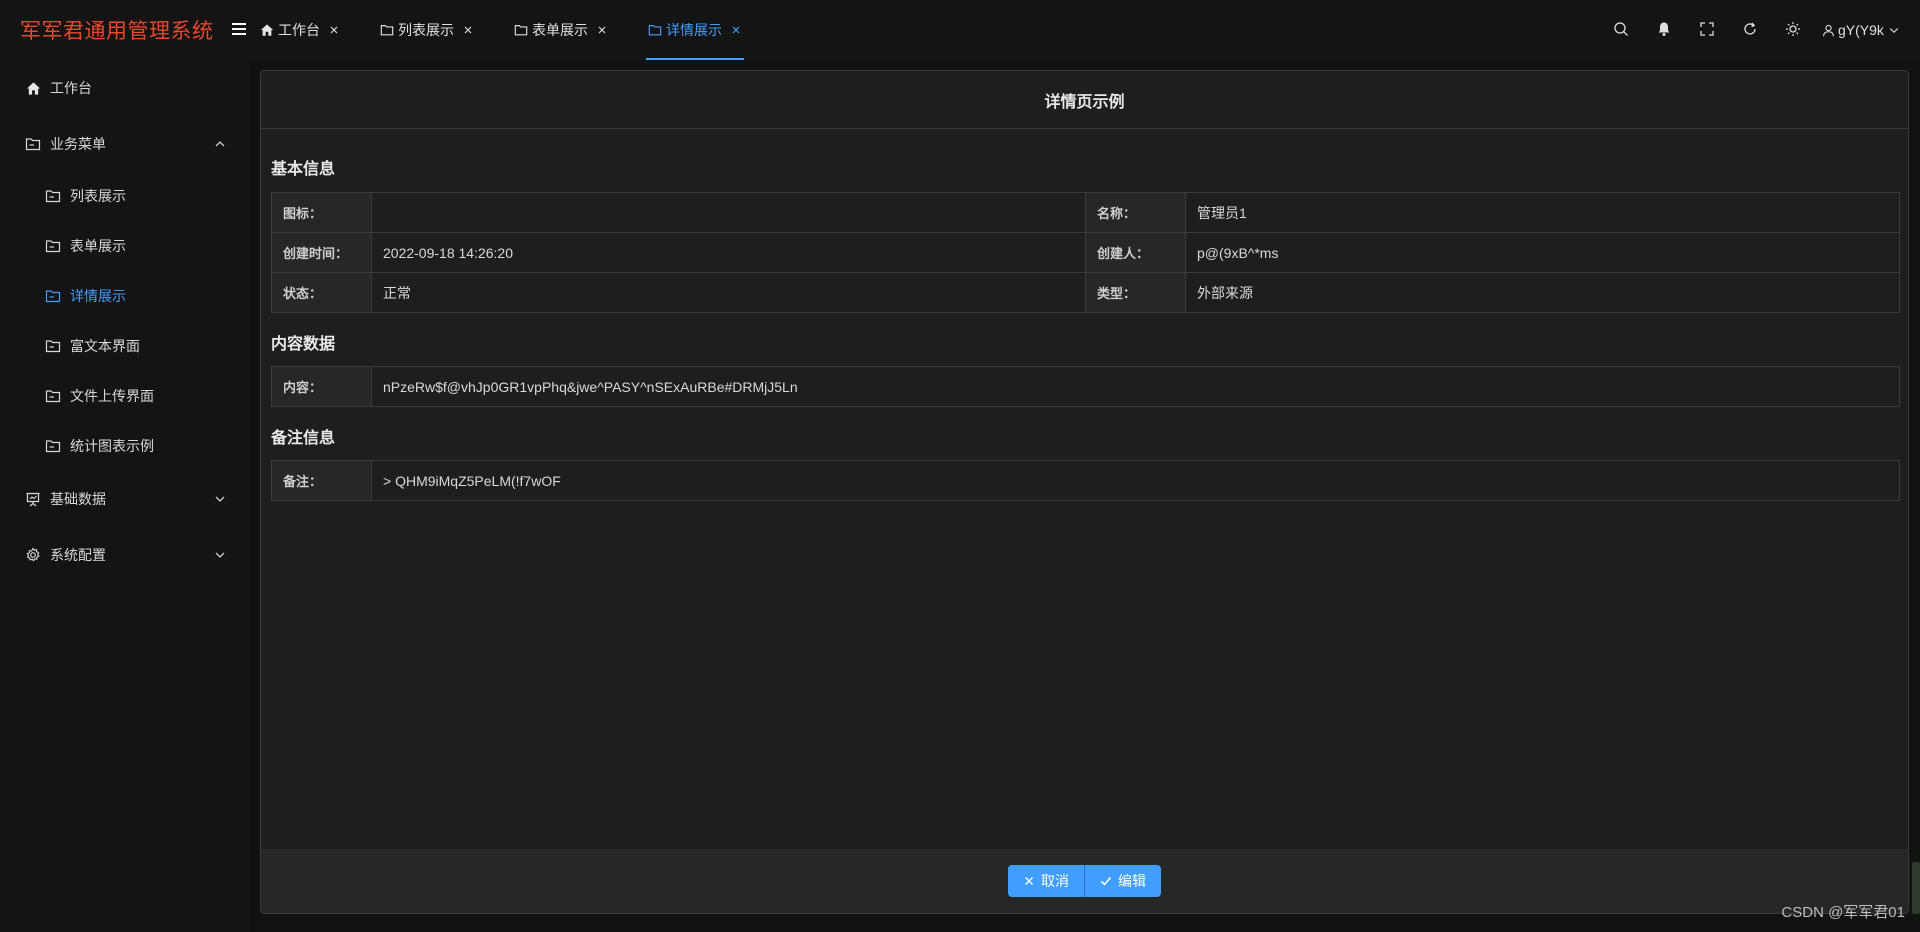  I want to click on type-label: 类型：, so click(1135, 292).